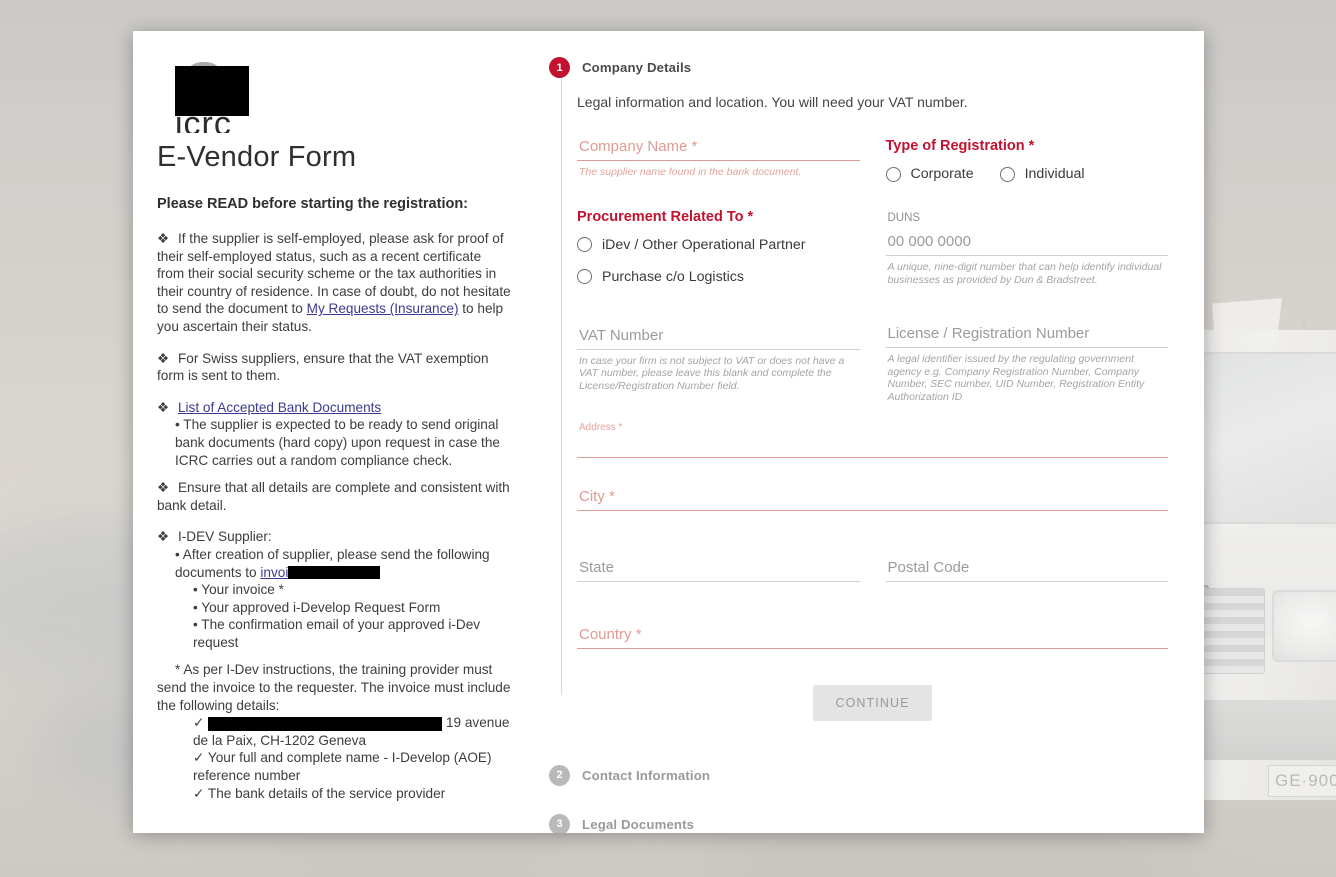  Describe the element at coordinates (326, 793) in the screenshot. I see `footnote-check-text: The bank details of the service provider` at that location.